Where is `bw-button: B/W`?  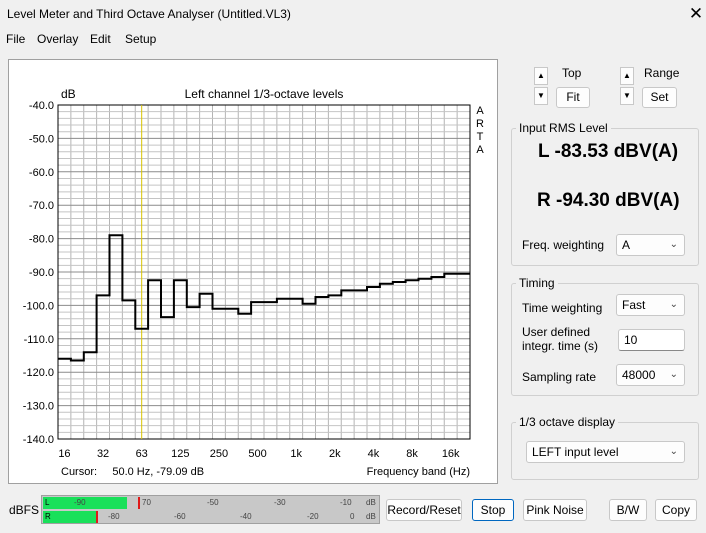
bw-button: B/W is located at coordinates (628, 510).